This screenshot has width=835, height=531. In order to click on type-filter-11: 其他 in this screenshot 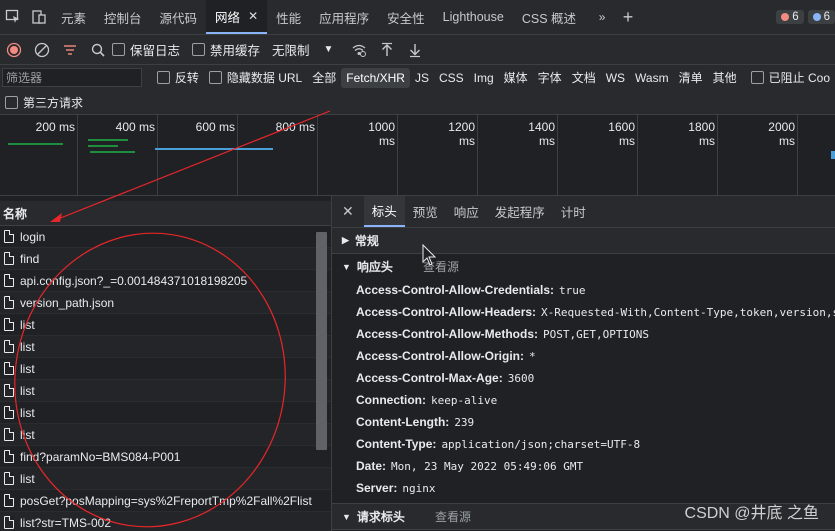, I will do `click(725, 77)`.